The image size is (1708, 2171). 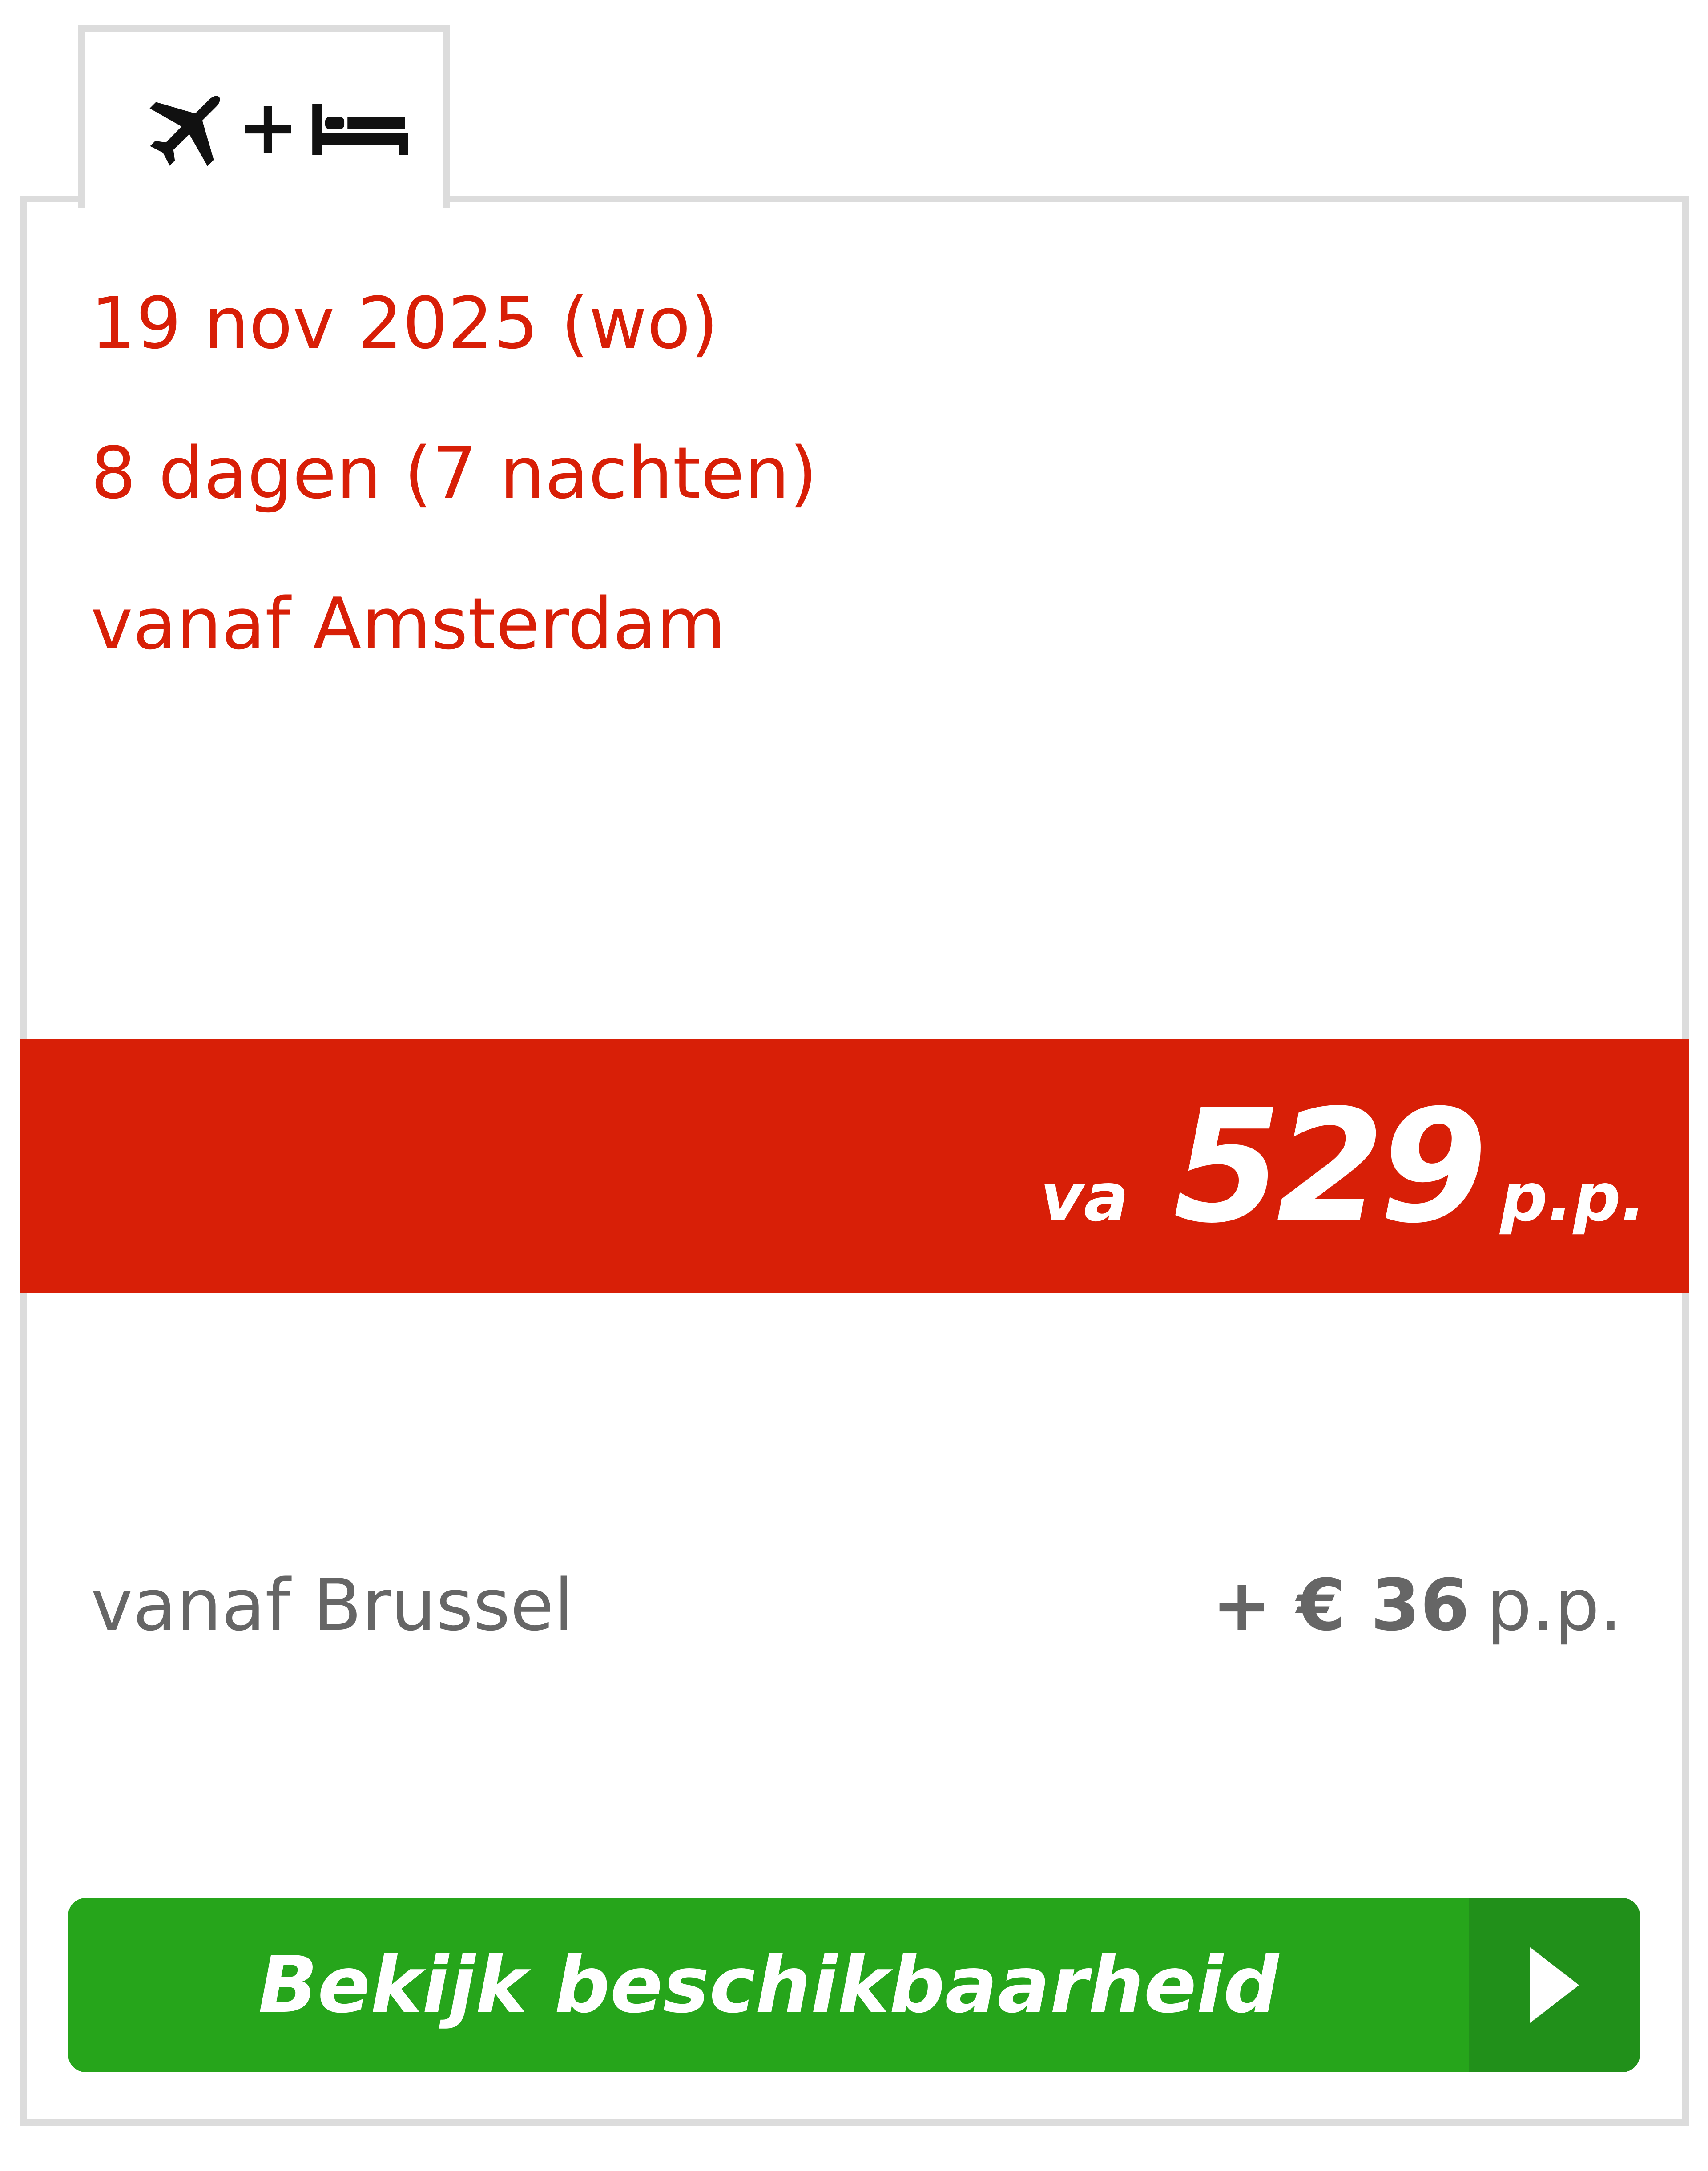 What do you see at coordinates (332, 1605) in the screenshot?
I see `alternative-departure-label: vanaf Brussel` at bounding box center [332, 1605].